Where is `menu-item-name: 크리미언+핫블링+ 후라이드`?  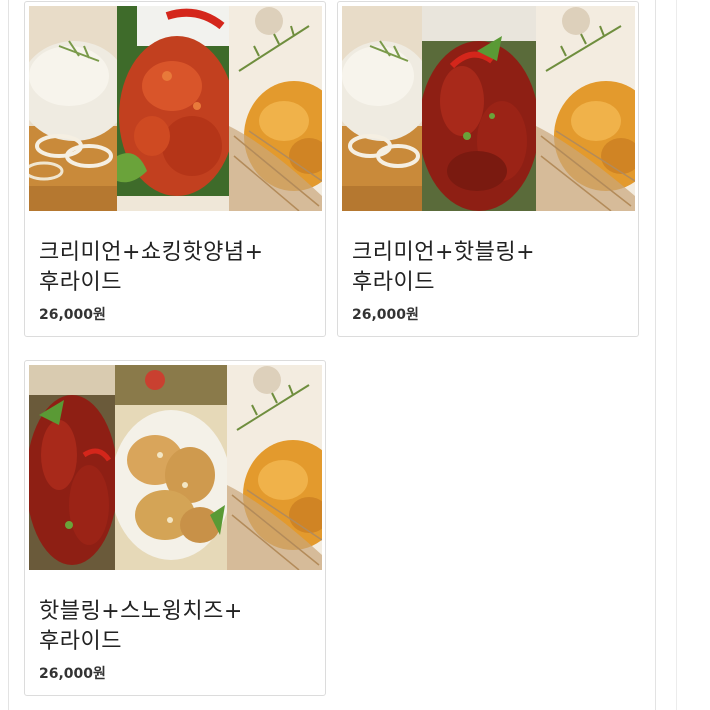
menu-item-name: 크리미언+핫블링+ 후라이드 is located at coordinates (487, 268).